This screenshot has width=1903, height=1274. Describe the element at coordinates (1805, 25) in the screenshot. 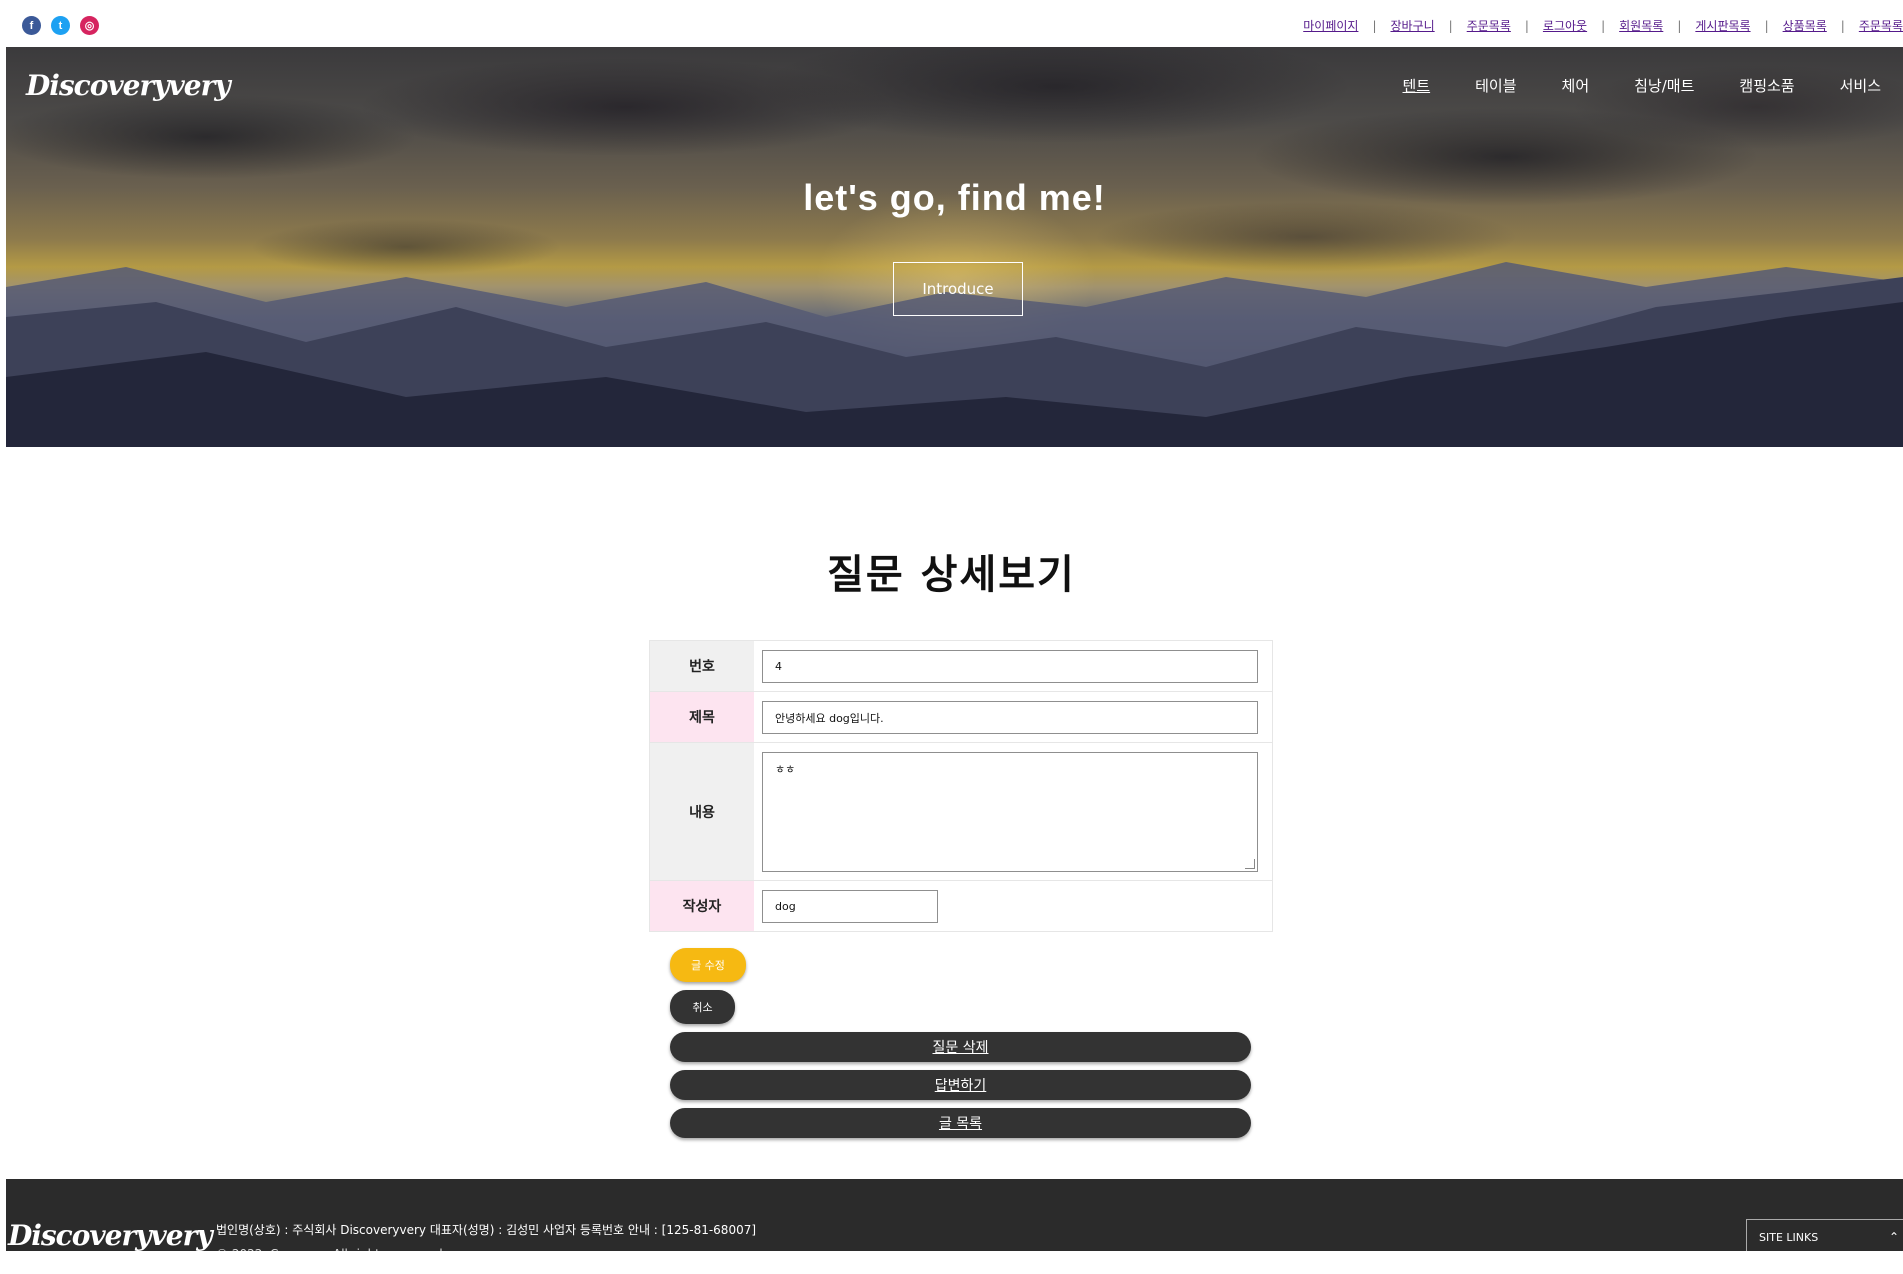

I see `link-products: 상품목록` at that location.